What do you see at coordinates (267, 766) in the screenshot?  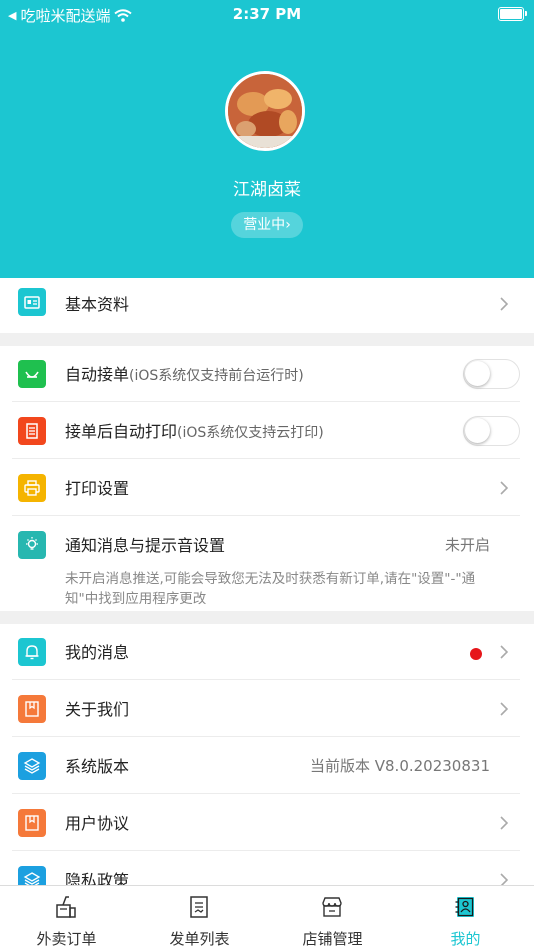 I see `menu-system-version: 系统版本 当前版本 V8.0.20230831` at bounding box center [267, 766].